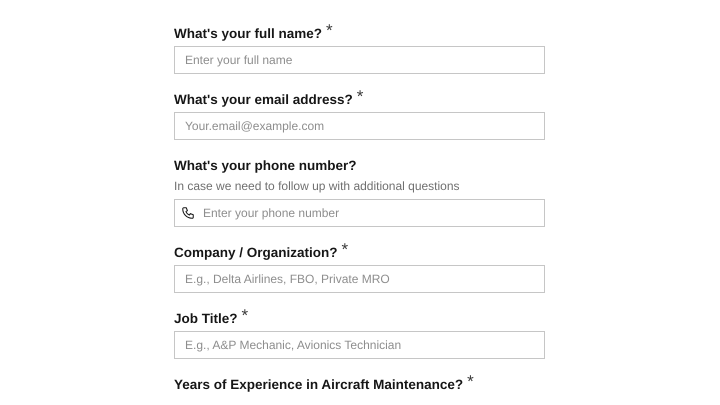 This screenshot has width=720, height=405. I want to click on input-field: Enter your full name, so click(359, 60).